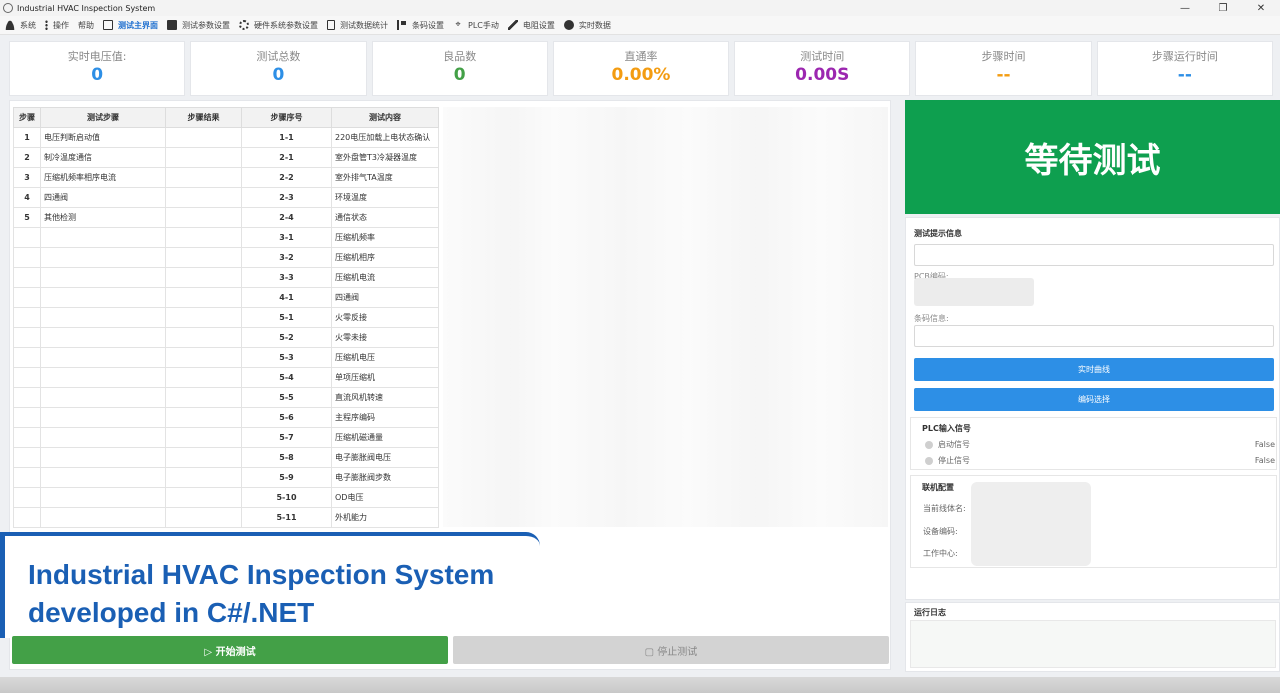 The width and height of the screenshot is (1280, 693). I want to click on table-row: 2 制冷温度通信 2-1 室外盘管T3冷凝器温度, so click(226, 157).